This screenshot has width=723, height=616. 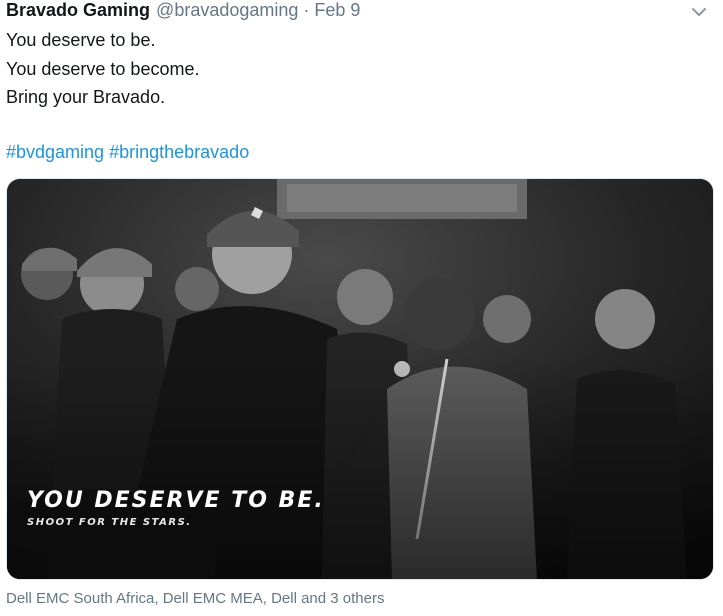 What do you see at coordinates (337, 10) in the screenshot?
I see `tweet-date: Feb 9` at bounding box center [337, 10].